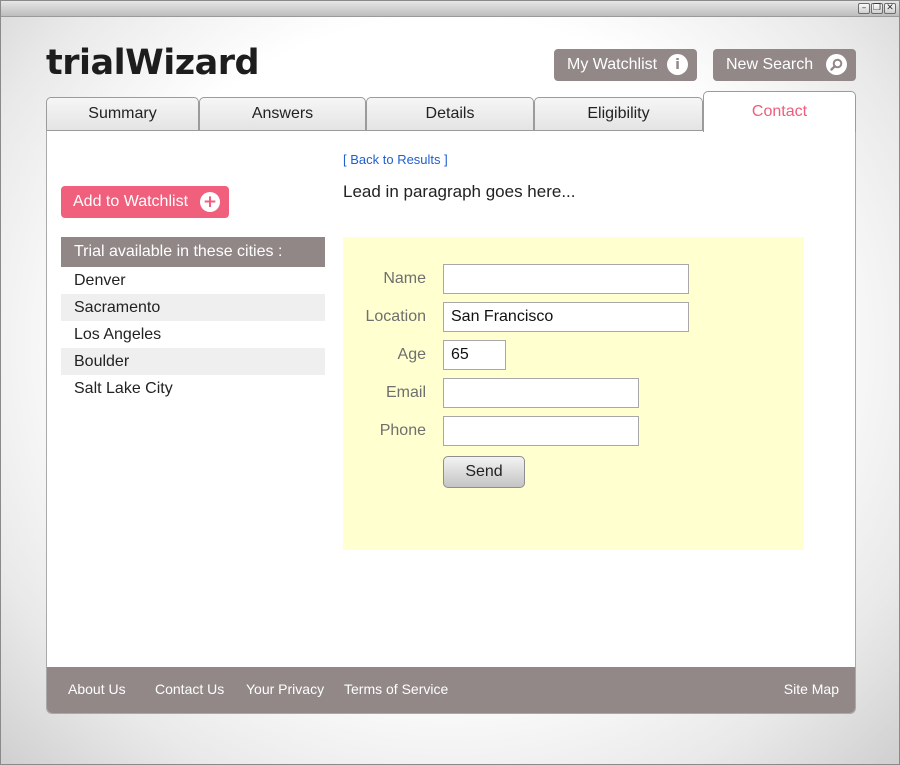  I want to click on my-watchlist-button: My Watchlist i, so click(625, 65).